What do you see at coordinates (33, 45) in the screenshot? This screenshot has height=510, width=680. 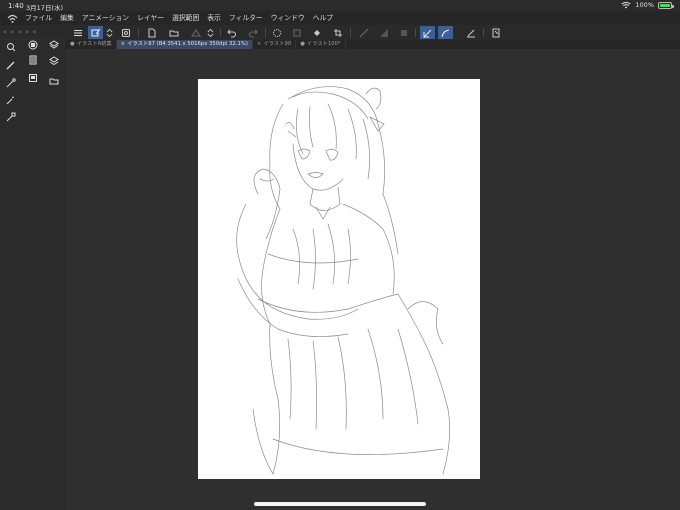 I see `layers-icon` at bounding box center [33, 45].